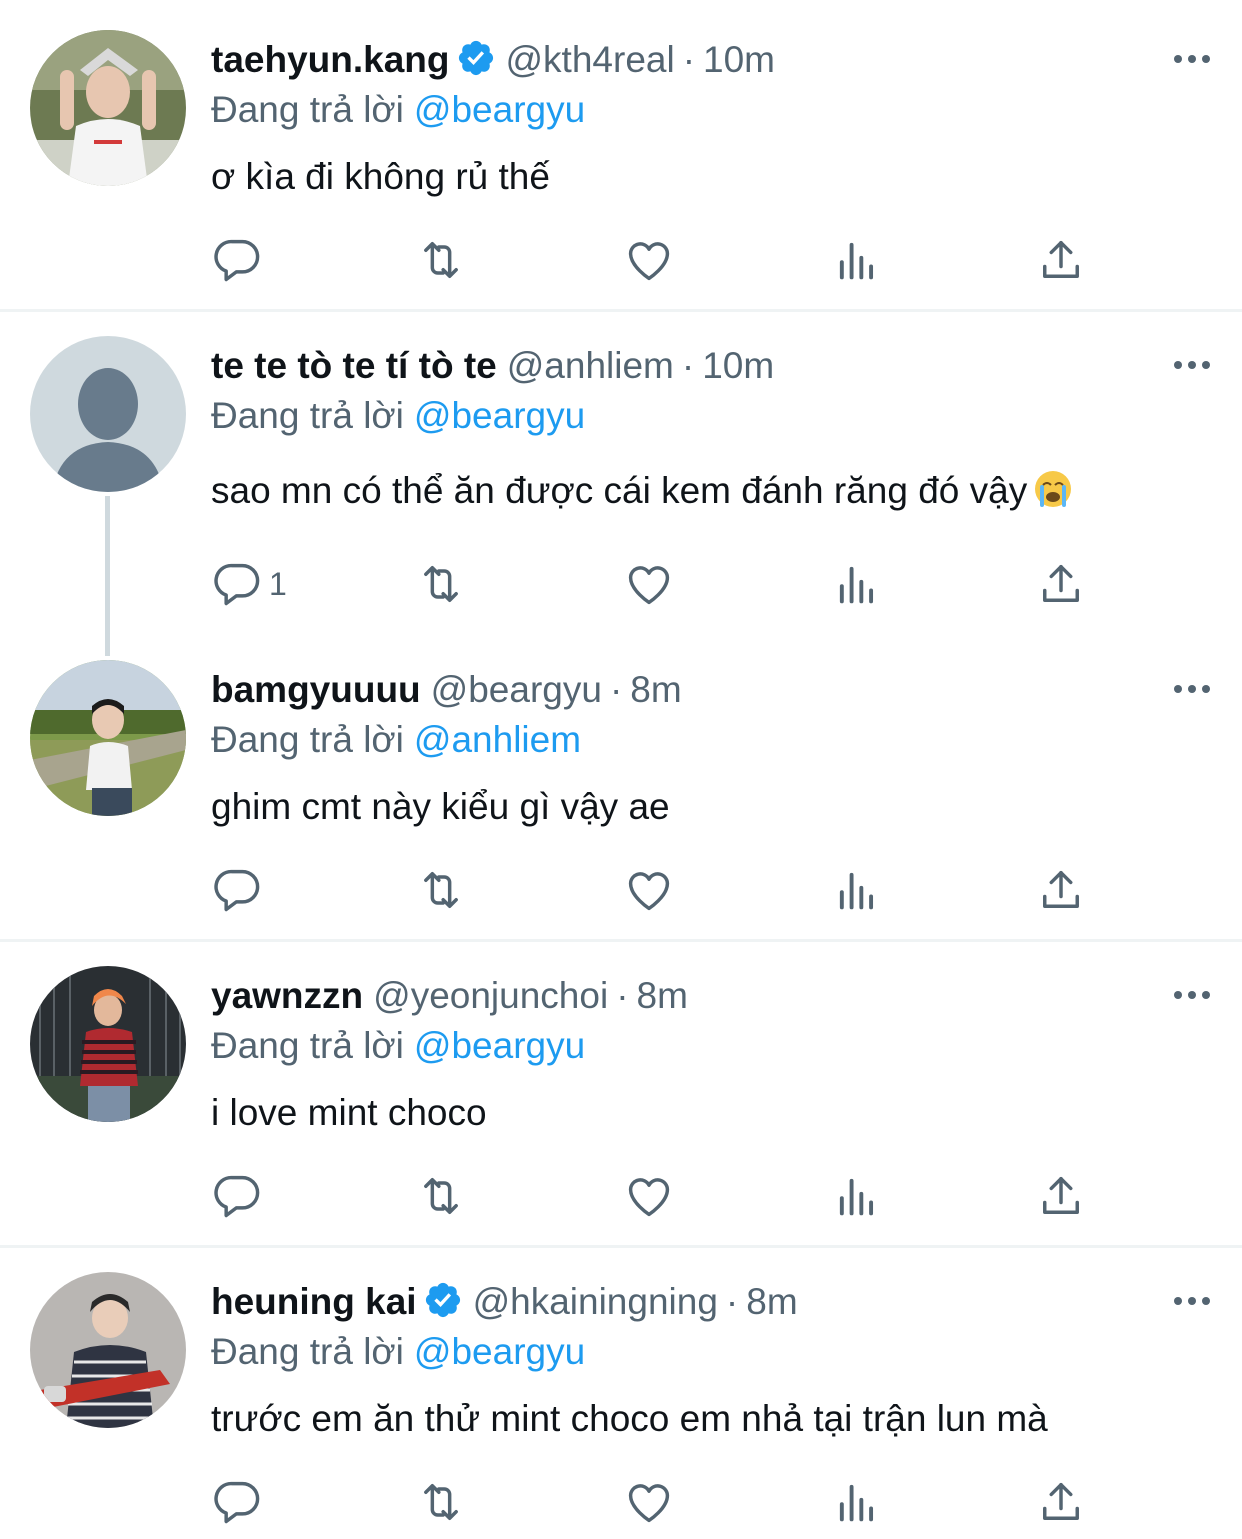  Describe the element at coordinates (590, 59) in the screenshot. I see `user-handle: @kth4real` at that location.